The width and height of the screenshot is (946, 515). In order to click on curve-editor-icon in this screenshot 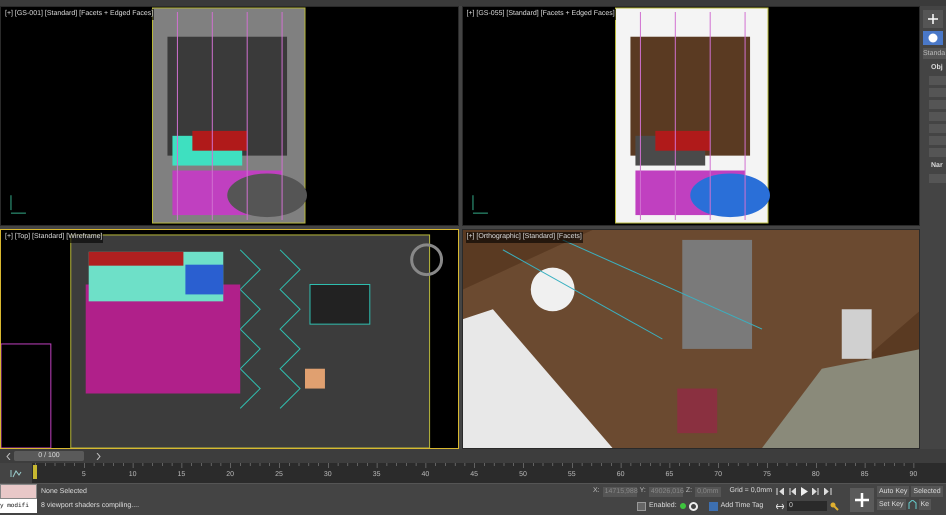, I will do `click(16, 473)`.